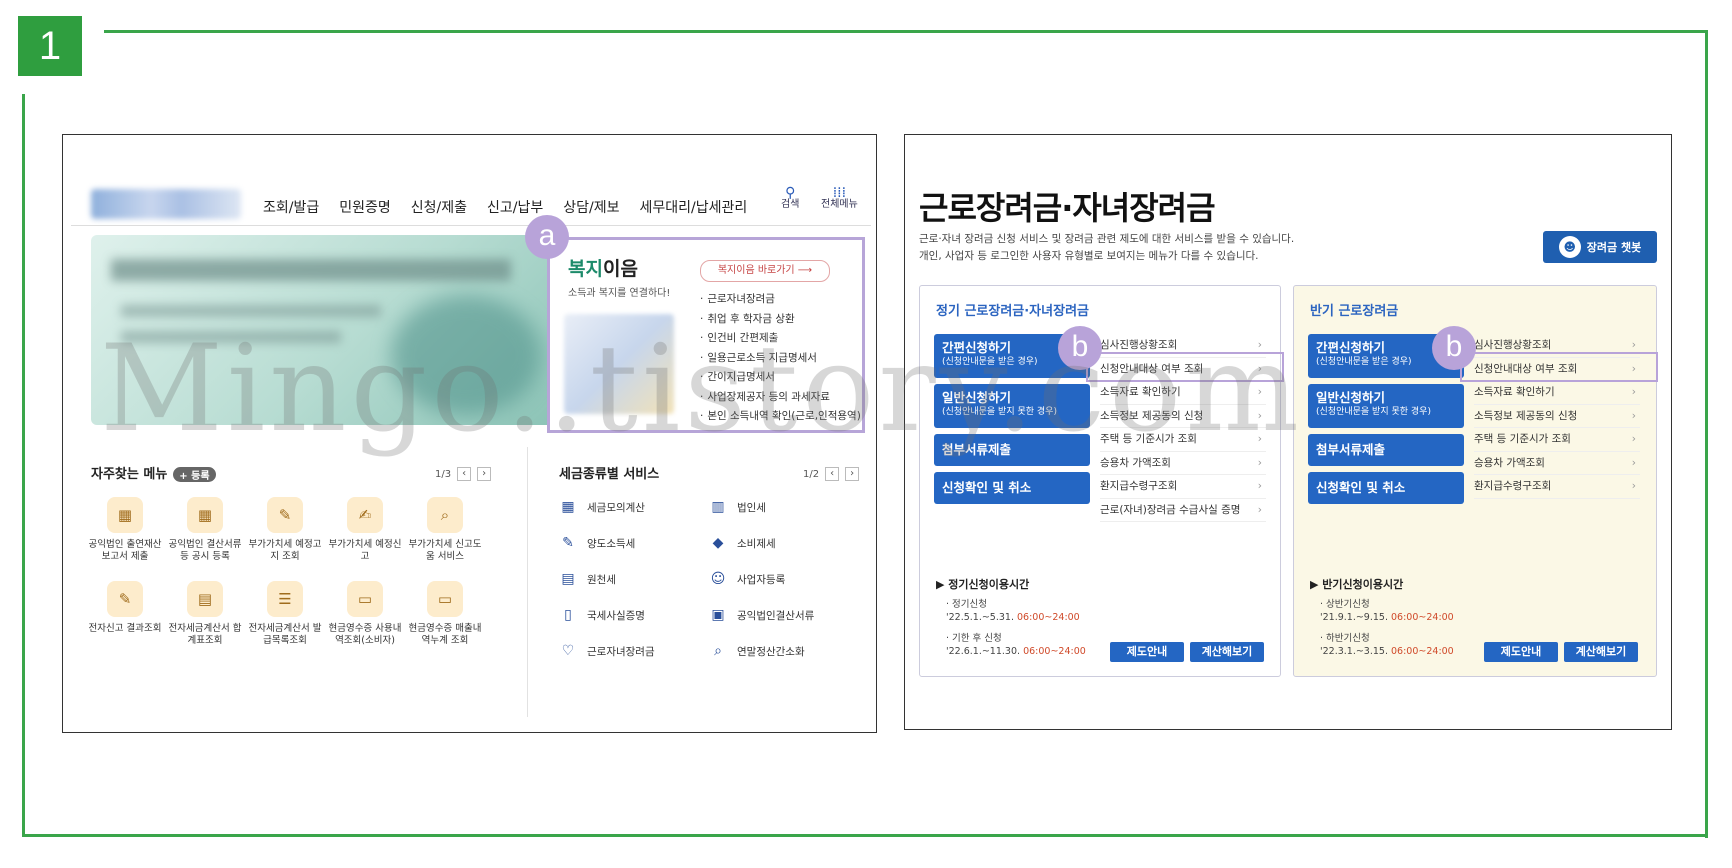  What do you see at coordinates (619, 364) in the screenshot?
I see `welfare-illustration` at bounding box center [619, 364].